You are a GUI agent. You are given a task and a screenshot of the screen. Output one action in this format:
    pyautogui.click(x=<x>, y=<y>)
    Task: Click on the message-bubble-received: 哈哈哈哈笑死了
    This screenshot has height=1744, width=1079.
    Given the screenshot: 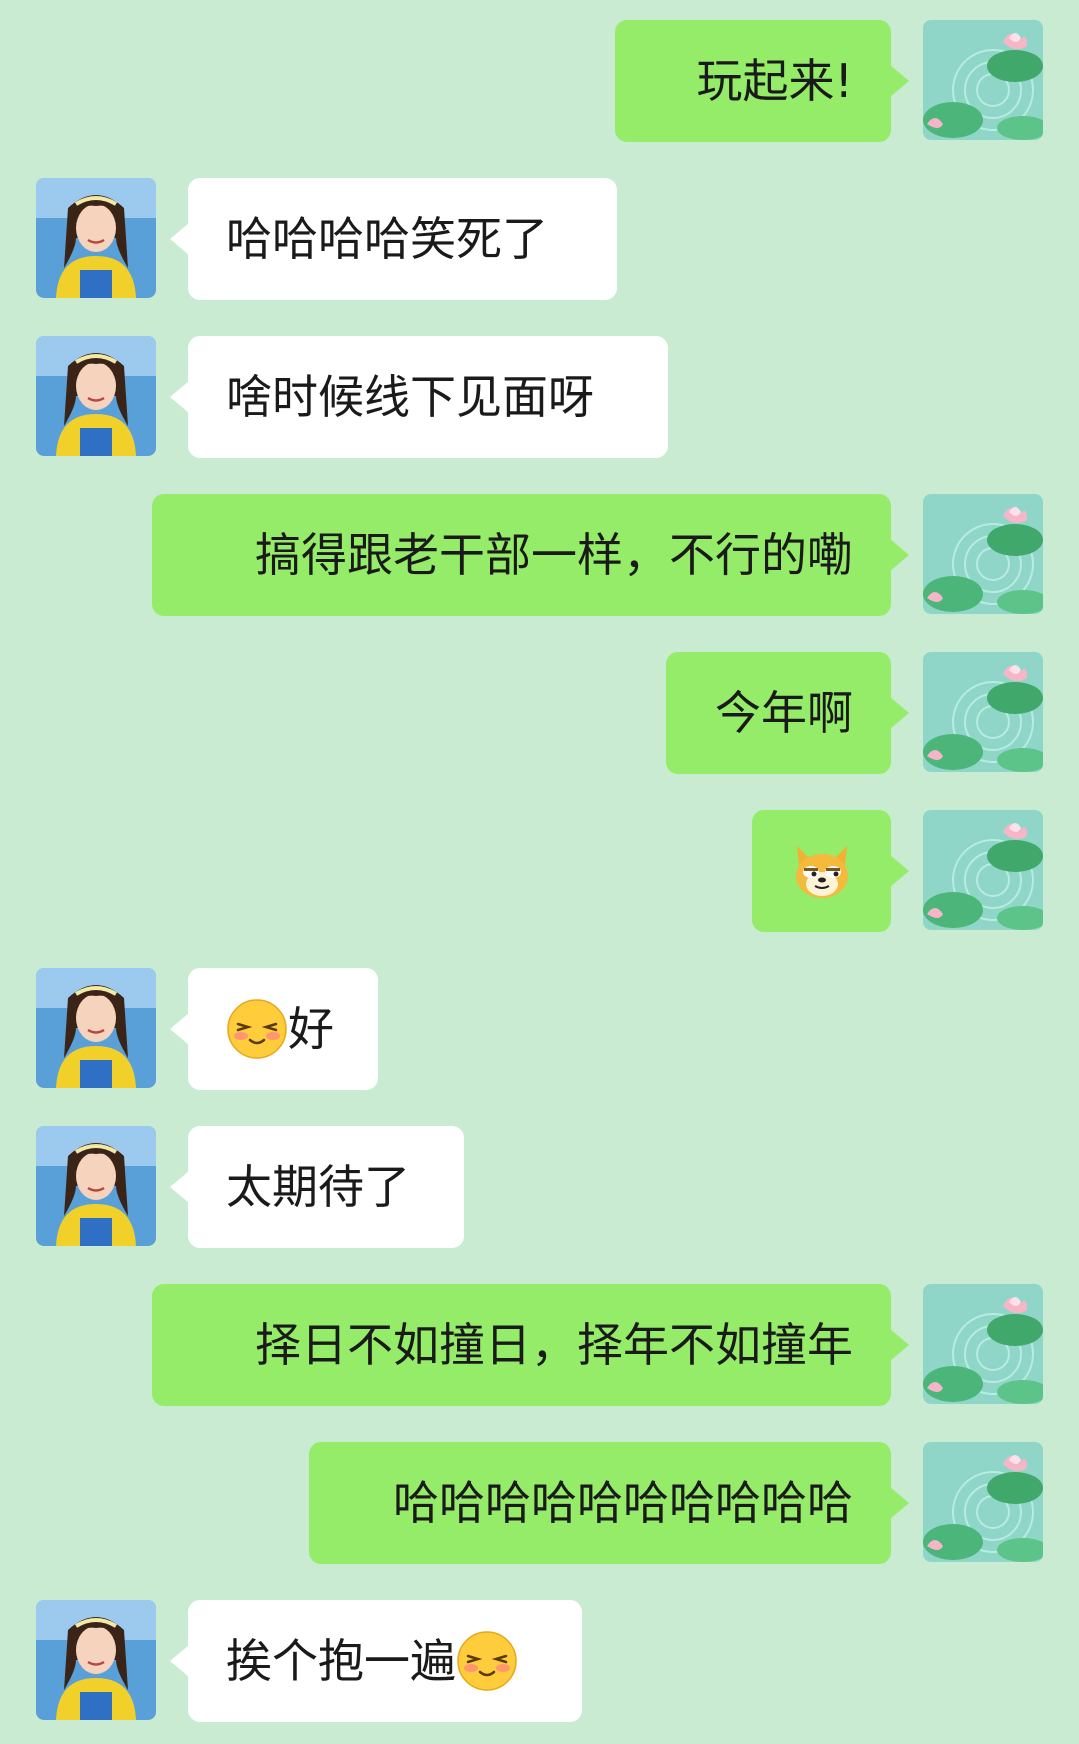 What is the action you would take?
    pyautogui.click(x=393, y=239)
    